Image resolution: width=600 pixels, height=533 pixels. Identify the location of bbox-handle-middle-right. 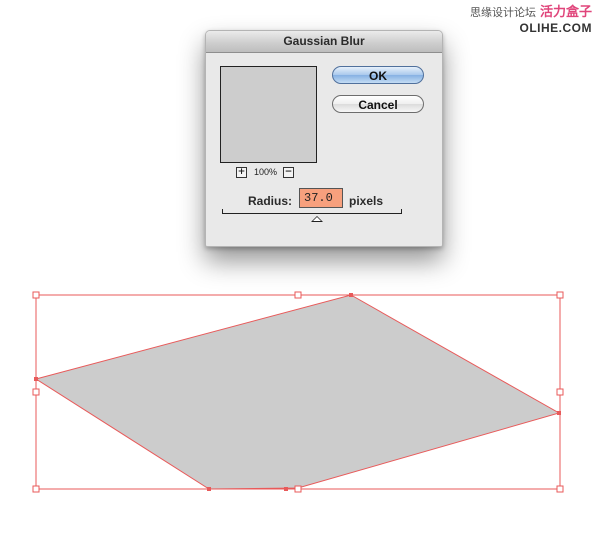
(560, 392).